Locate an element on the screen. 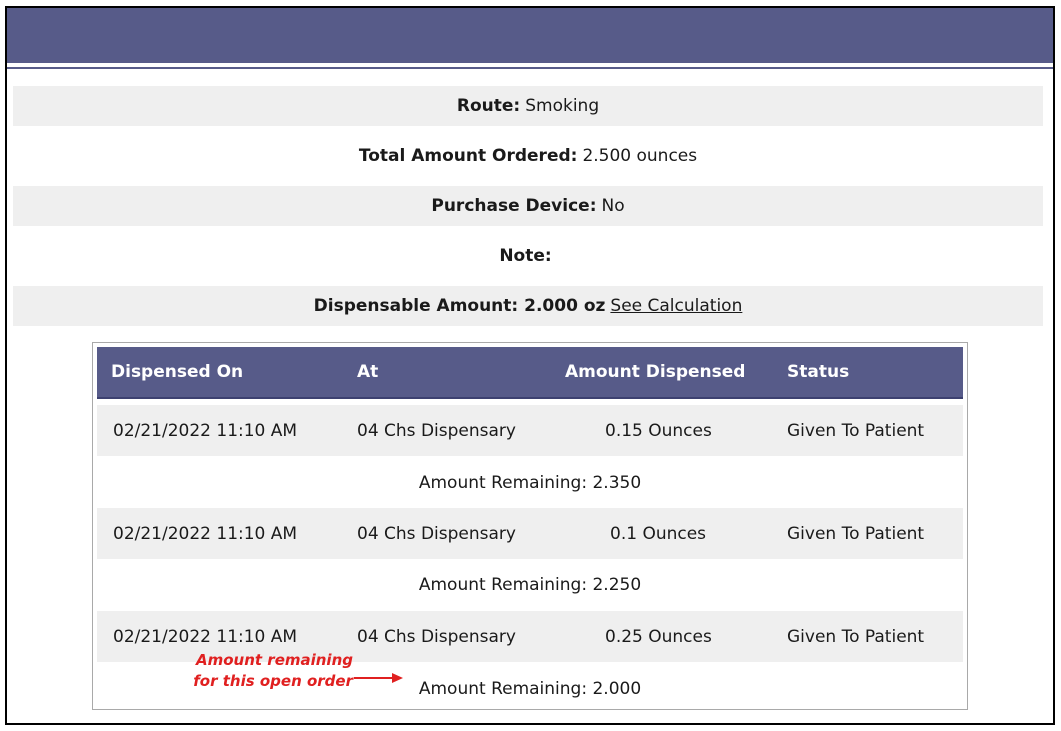 The image size is (1061, 731). amount-cell: 0.25 Ounces is located at coordinates (658, 636).